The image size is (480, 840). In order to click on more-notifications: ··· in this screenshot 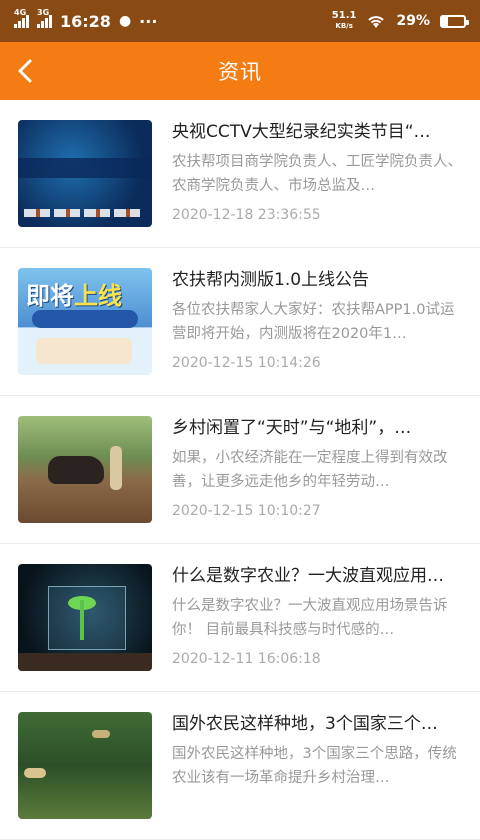, I will do `click(148, 21)`.